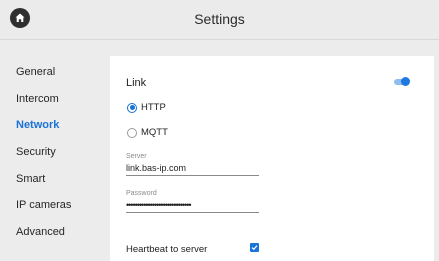 The height and width of the screenshot is (261, 439). Describe the element at coordinates (153, 107) in the screenshot. I see `radio-label-http: HTTP` at that location.